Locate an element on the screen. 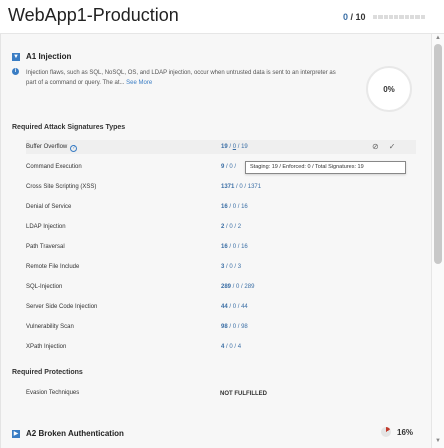 The image size is (444, 448). checkmark-icon: ✓ is located at coordinates (392, 146).